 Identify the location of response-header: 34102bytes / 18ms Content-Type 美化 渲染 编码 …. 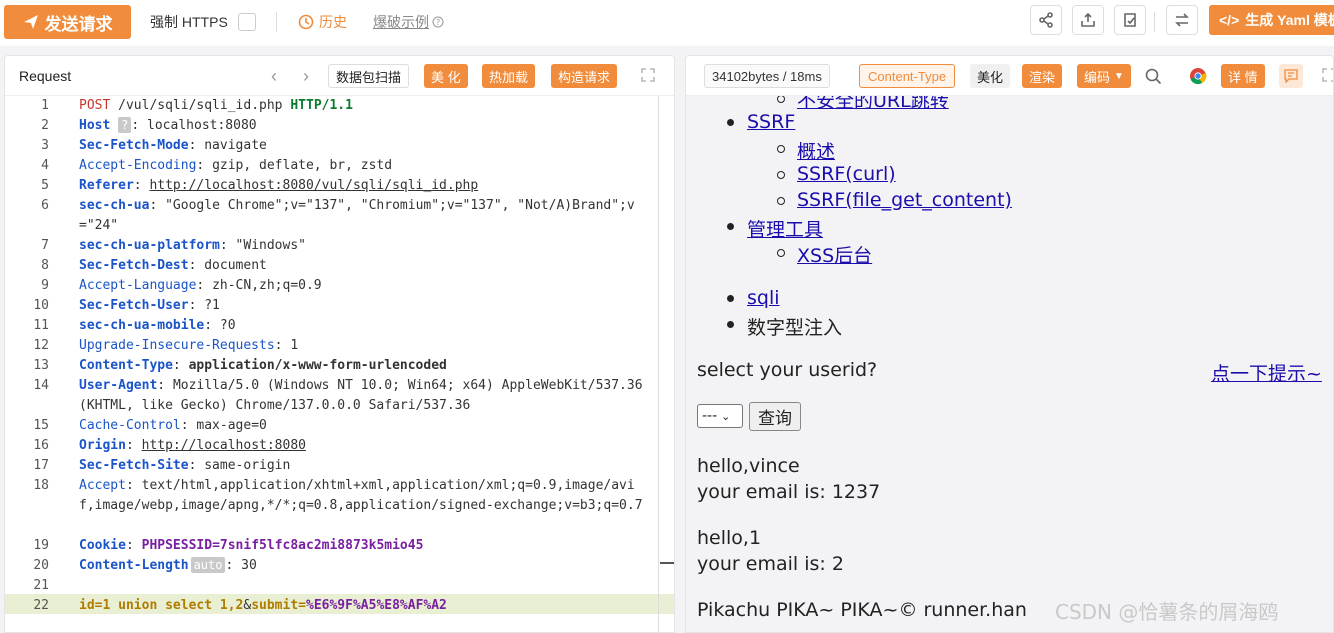
(1009, 76).